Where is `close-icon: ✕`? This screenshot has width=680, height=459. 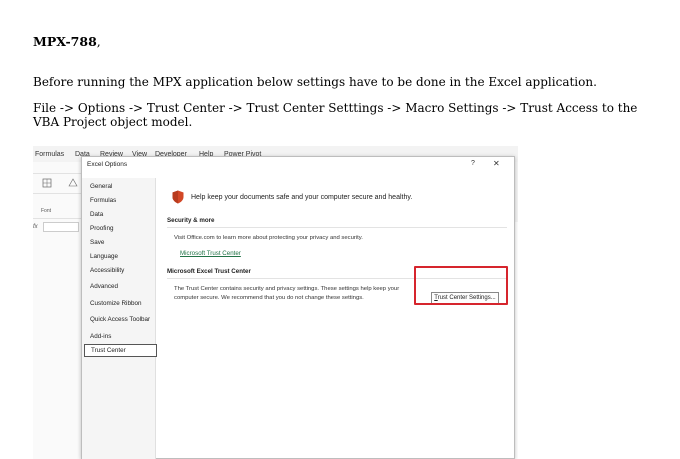
close-icon: ✕ is located at coordinates (496, 163).